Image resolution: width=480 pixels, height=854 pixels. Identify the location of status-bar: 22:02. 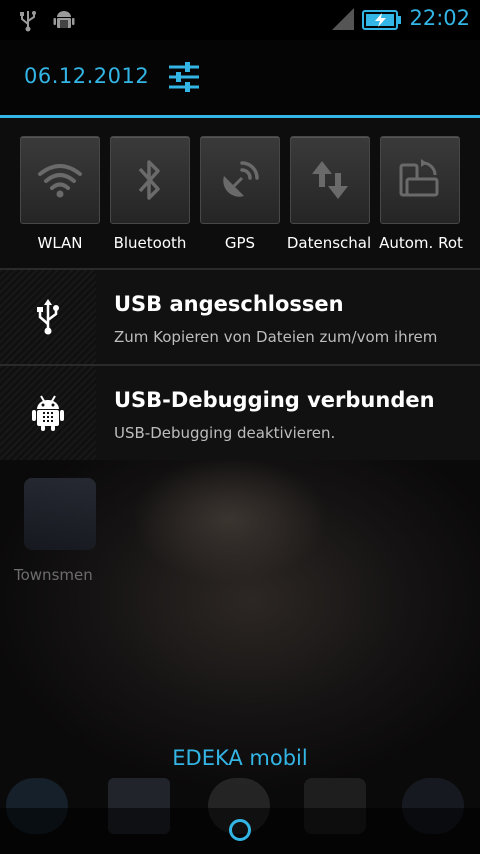
(240, 20).